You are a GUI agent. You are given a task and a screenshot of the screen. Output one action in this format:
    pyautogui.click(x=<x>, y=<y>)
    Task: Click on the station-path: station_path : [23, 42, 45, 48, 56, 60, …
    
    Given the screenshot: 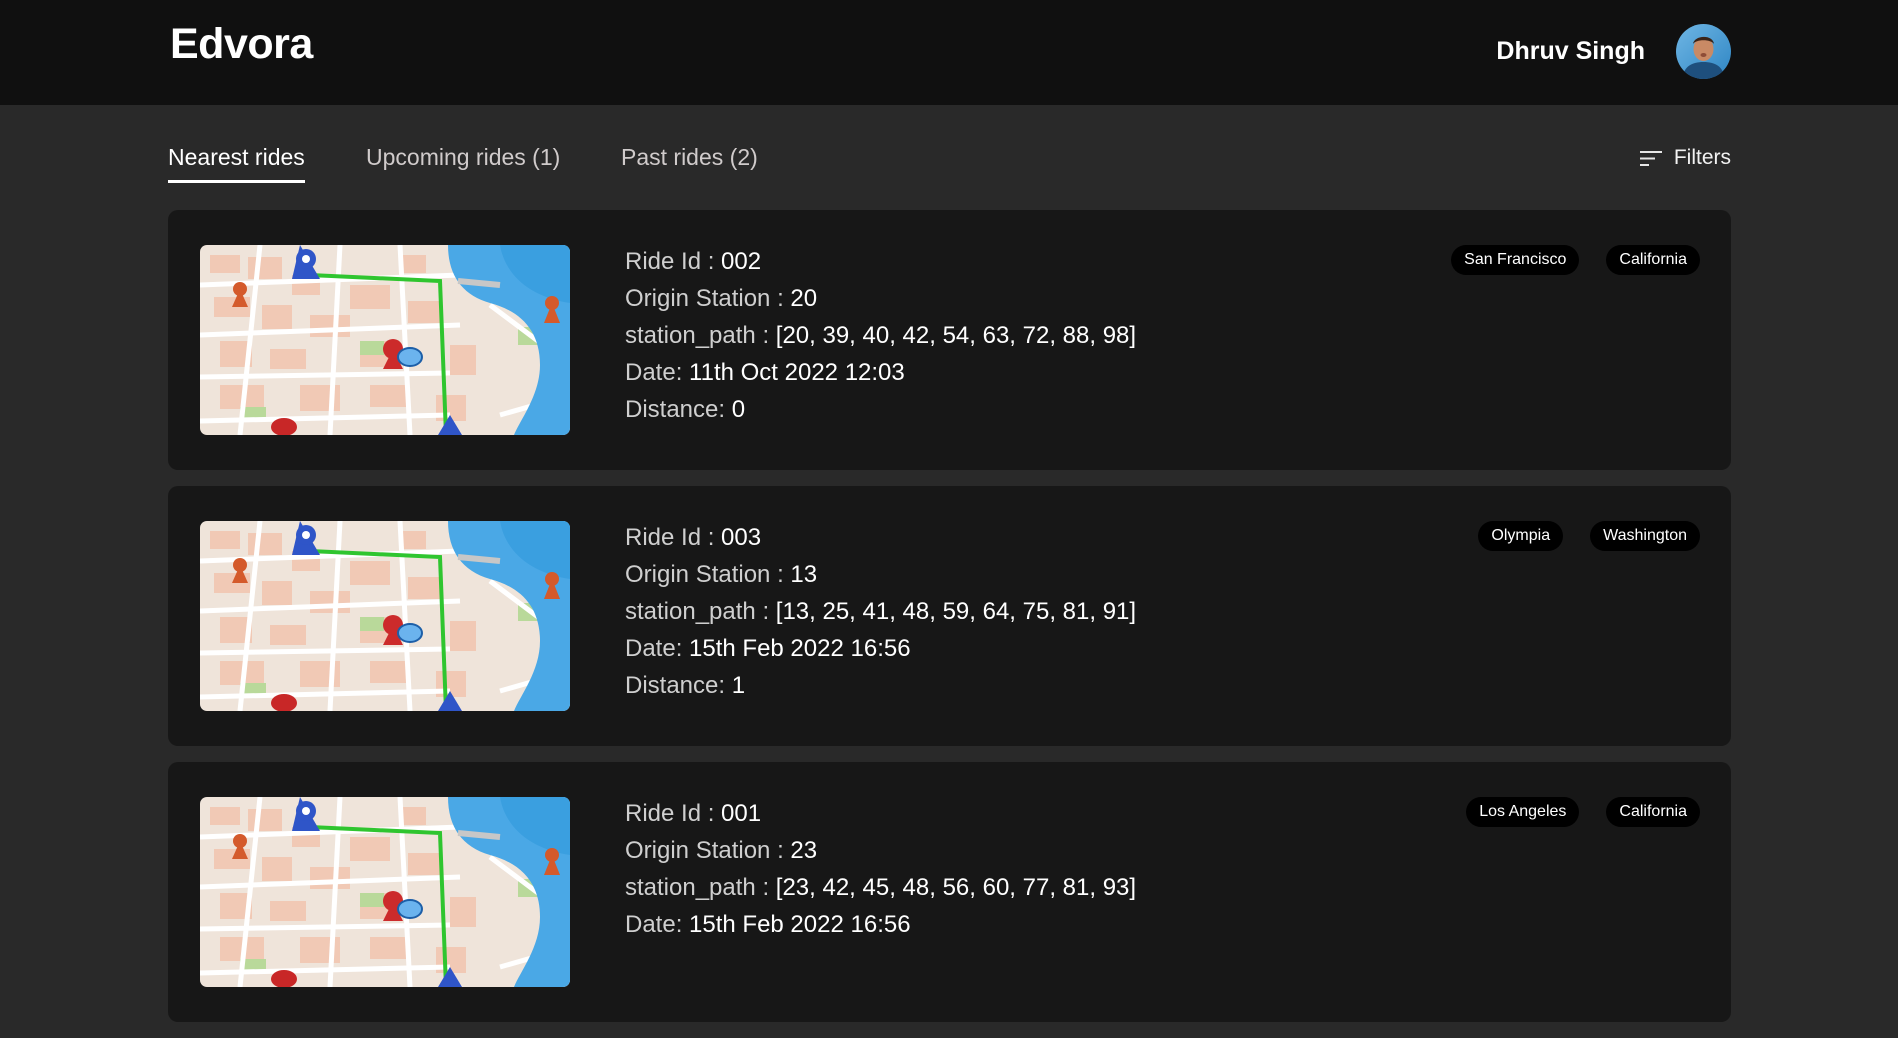 What is the action you would take?
    pyautogui.click(x=880, y=887)
    